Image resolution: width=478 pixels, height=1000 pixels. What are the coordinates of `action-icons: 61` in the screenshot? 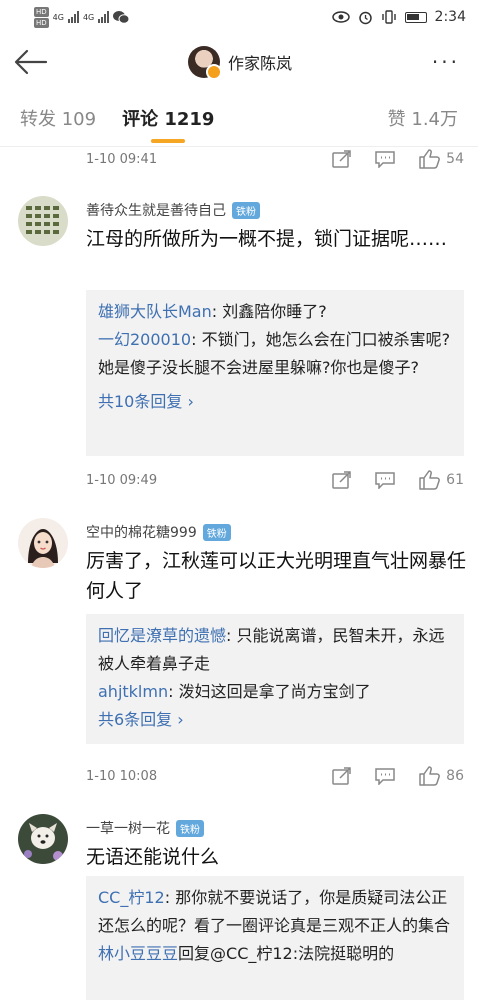 It's located at (398, 480).